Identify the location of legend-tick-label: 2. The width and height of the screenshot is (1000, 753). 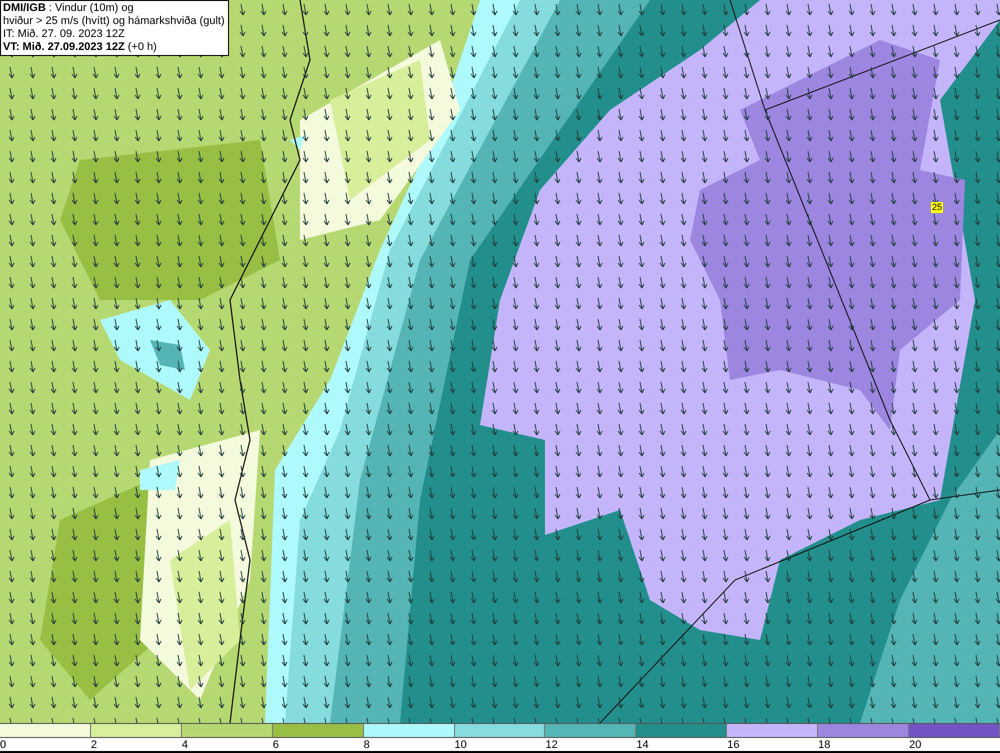
(94, 745).